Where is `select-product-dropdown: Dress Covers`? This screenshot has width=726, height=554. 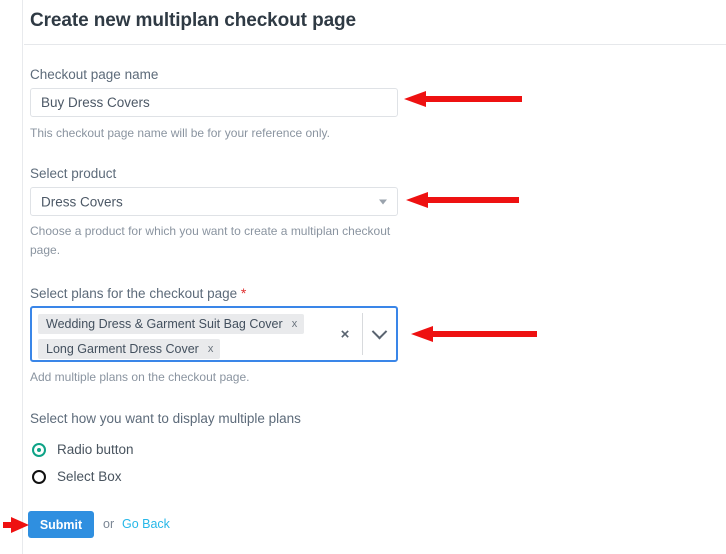 select-product-dropdown: Dress Covers is located at coordinates (214, 201).